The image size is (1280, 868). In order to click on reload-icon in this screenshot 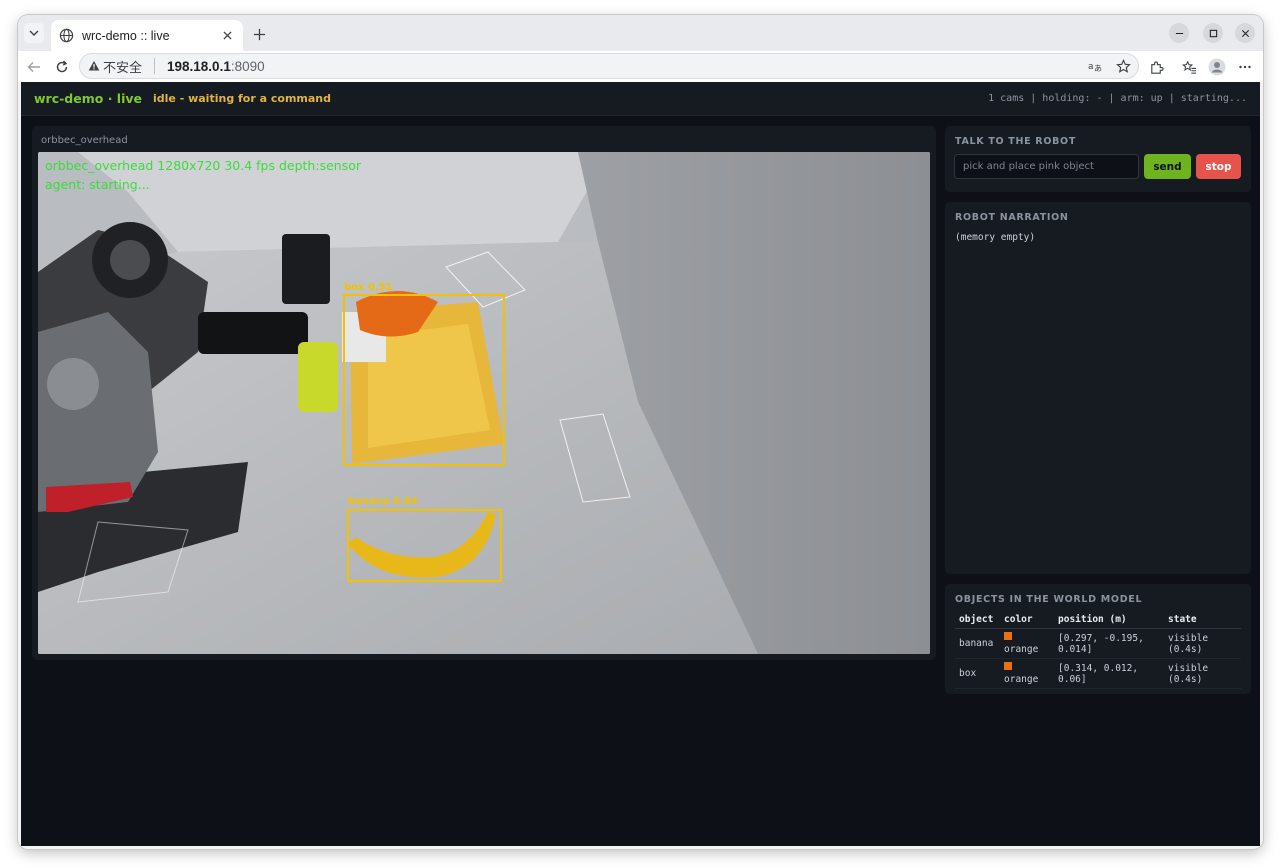, I will do `click(62, 66)`.